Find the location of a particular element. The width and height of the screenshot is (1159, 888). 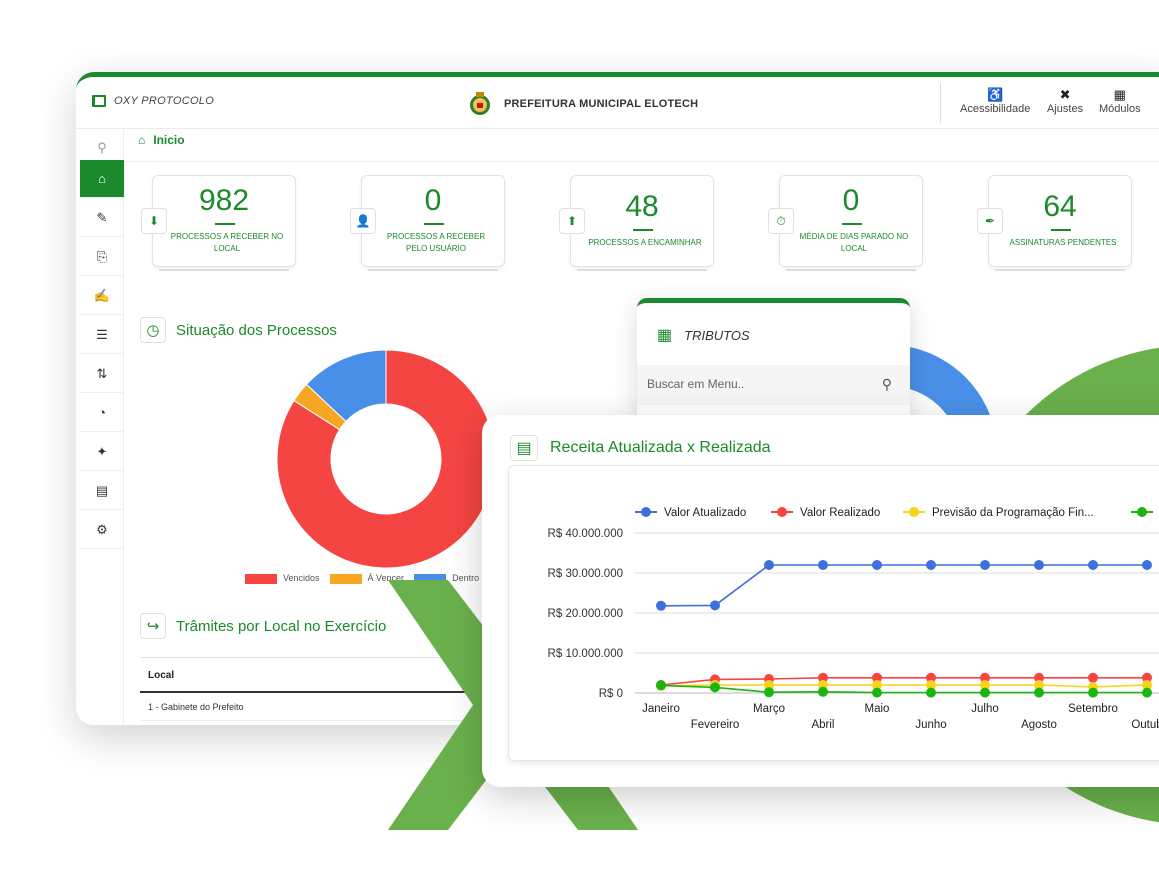

situacao-donut-chart is located at coordinates (386, 459).